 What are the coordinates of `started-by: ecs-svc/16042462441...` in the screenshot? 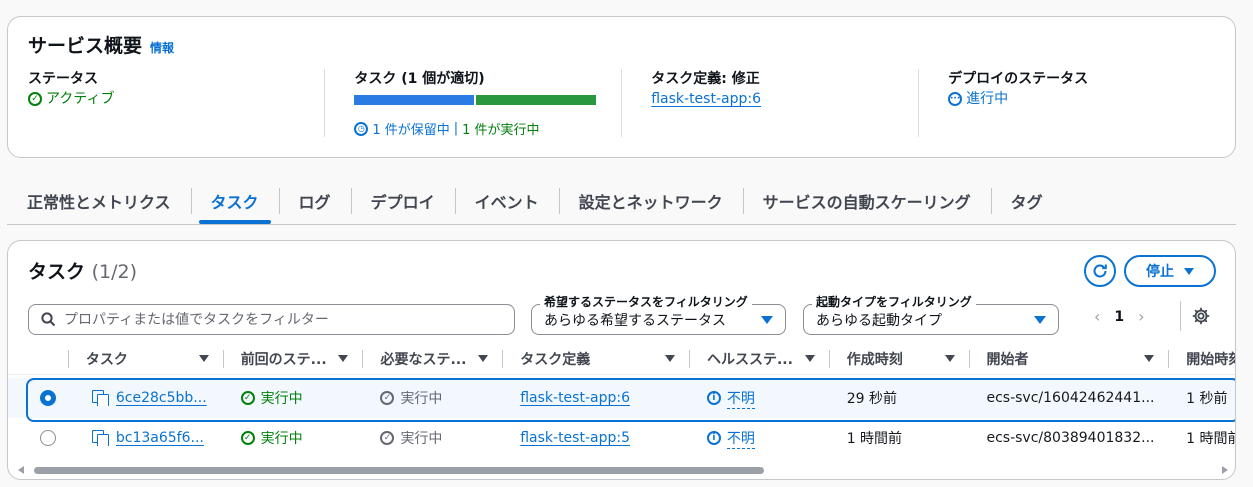 It's located at (1070, 398).